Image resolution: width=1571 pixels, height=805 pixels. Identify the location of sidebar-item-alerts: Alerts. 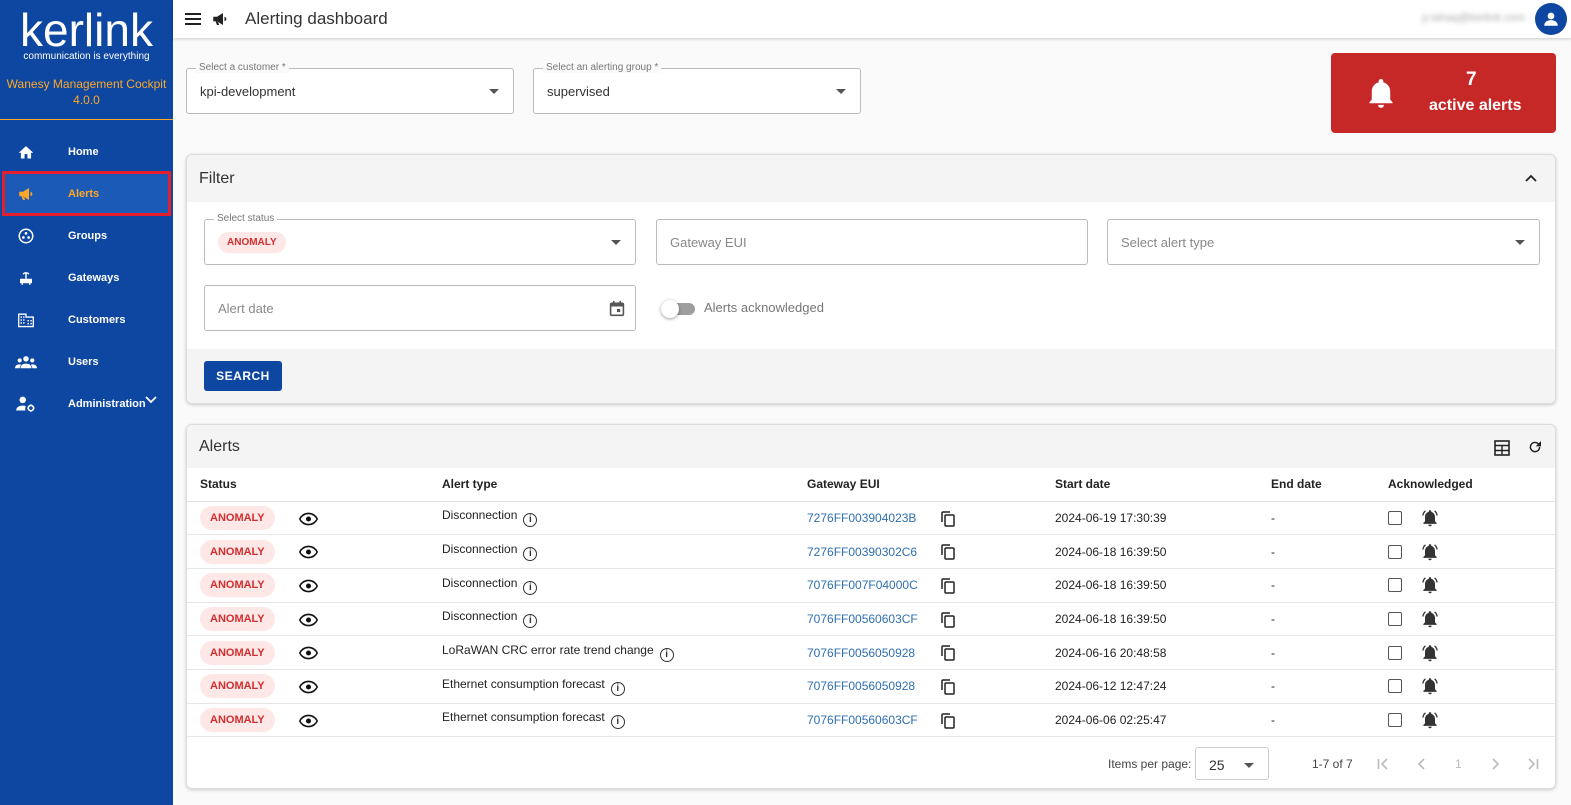
(86, 193).